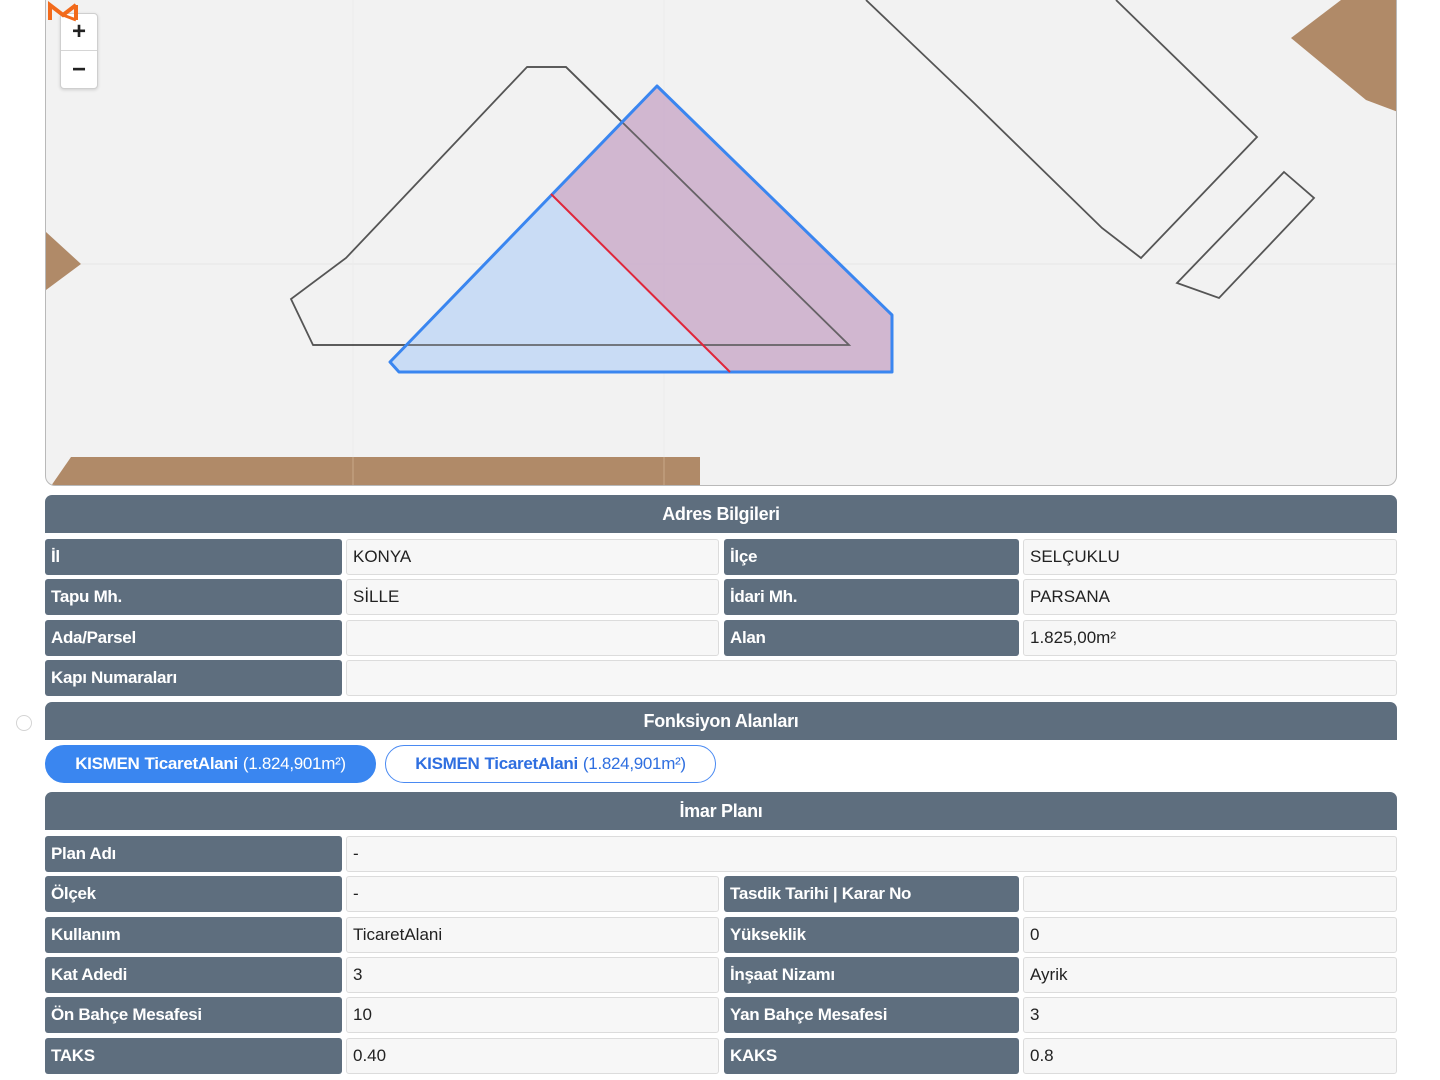 The image size is (1440, 1080). I want to click on kaks-label: KAKS, so click(871, 1056).